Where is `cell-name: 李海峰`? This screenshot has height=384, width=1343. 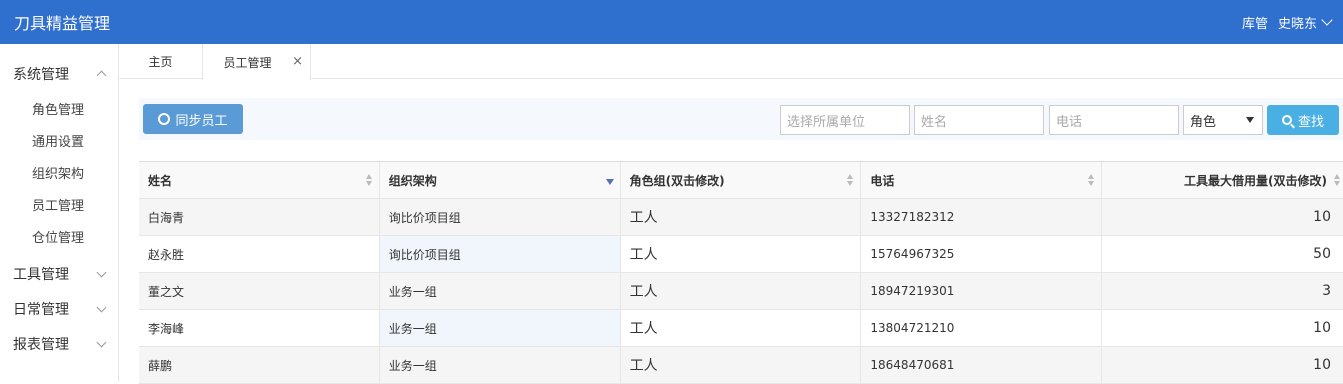 cell-name: 李海峰 is located at coordinates (259, 328).